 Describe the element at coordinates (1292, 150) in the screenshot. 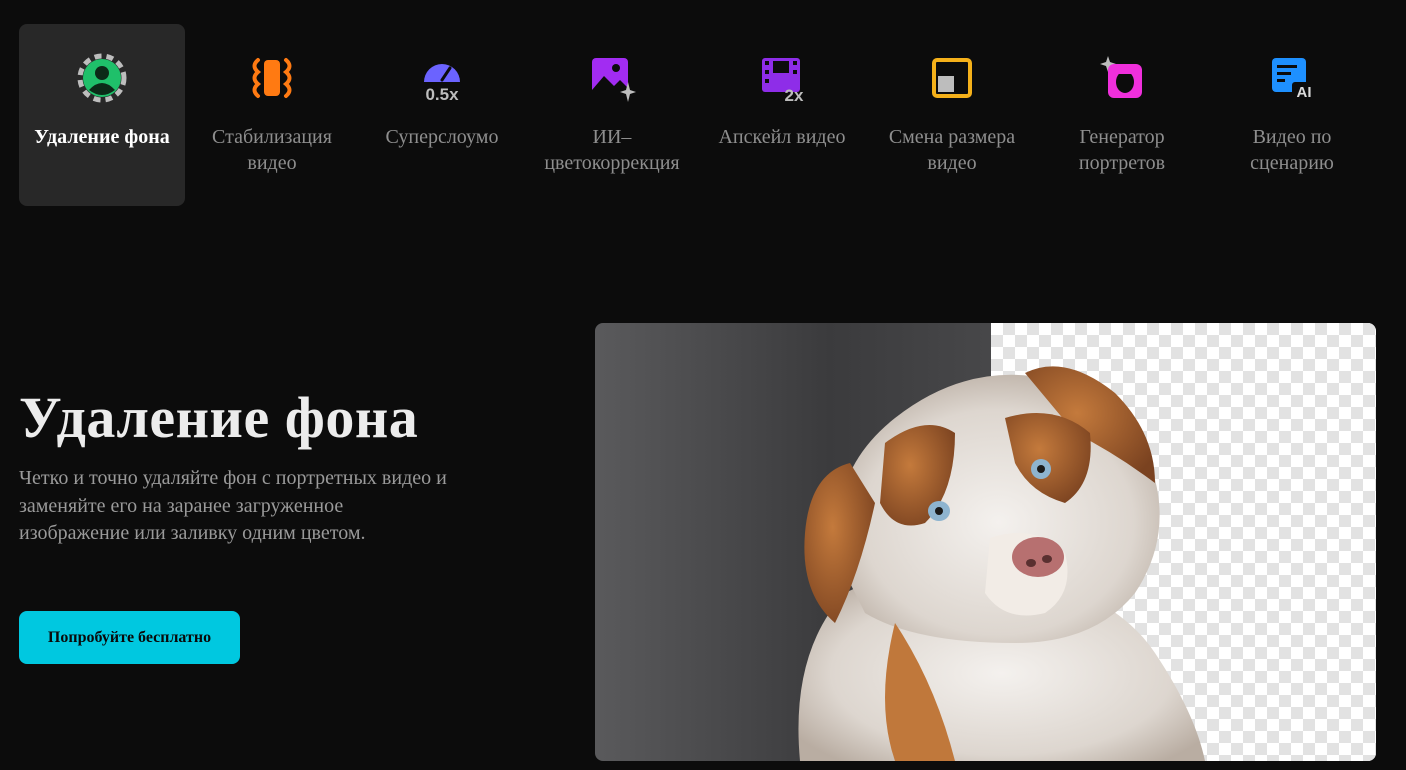

I see `tab-label: Видео по сценарию` at that location.